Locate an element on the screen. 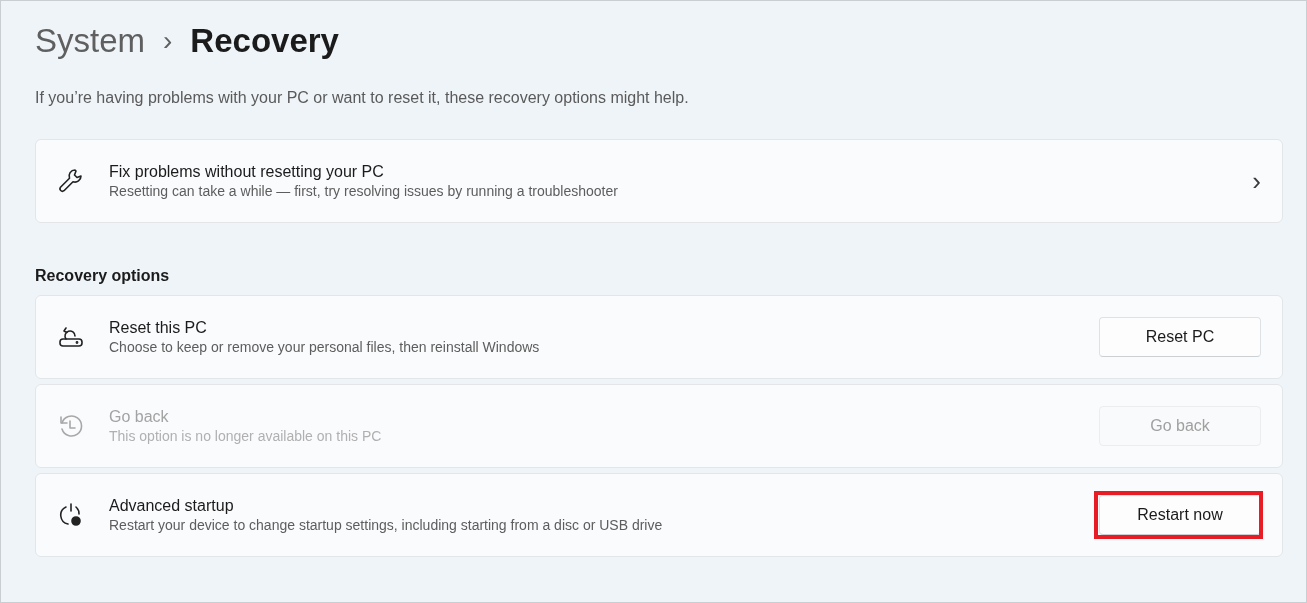 This screenshot has width=1307, height=603. page-title: Recovery is located at coordinates (264, 41).